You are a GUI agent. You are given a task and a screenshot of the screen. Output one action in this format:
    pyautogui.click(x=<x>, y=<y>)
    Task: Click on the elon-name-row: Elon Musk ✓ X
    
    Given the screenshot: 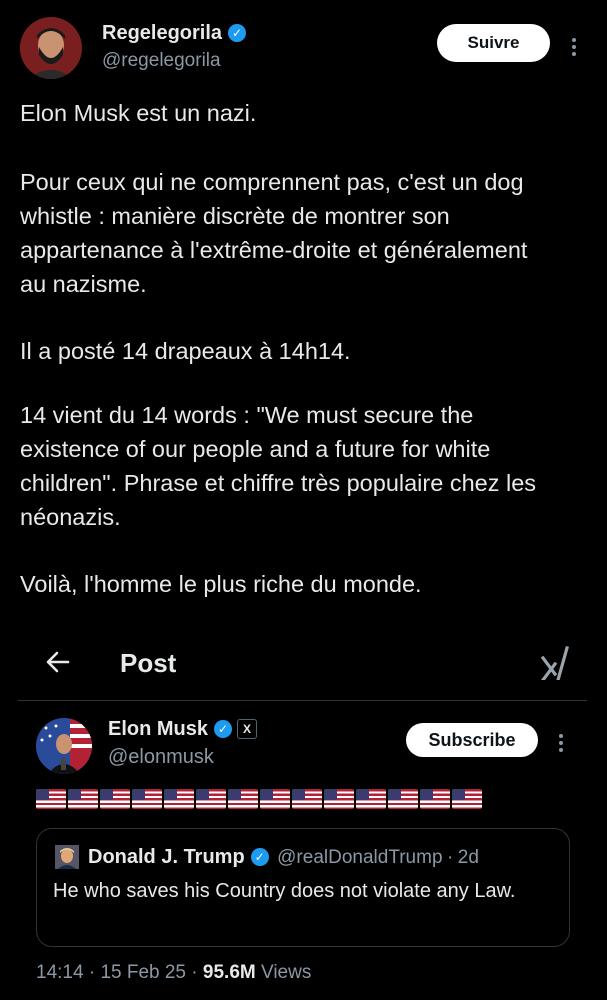 What is the action you would take?
    pyautogui.click(x=183, y=729)
    